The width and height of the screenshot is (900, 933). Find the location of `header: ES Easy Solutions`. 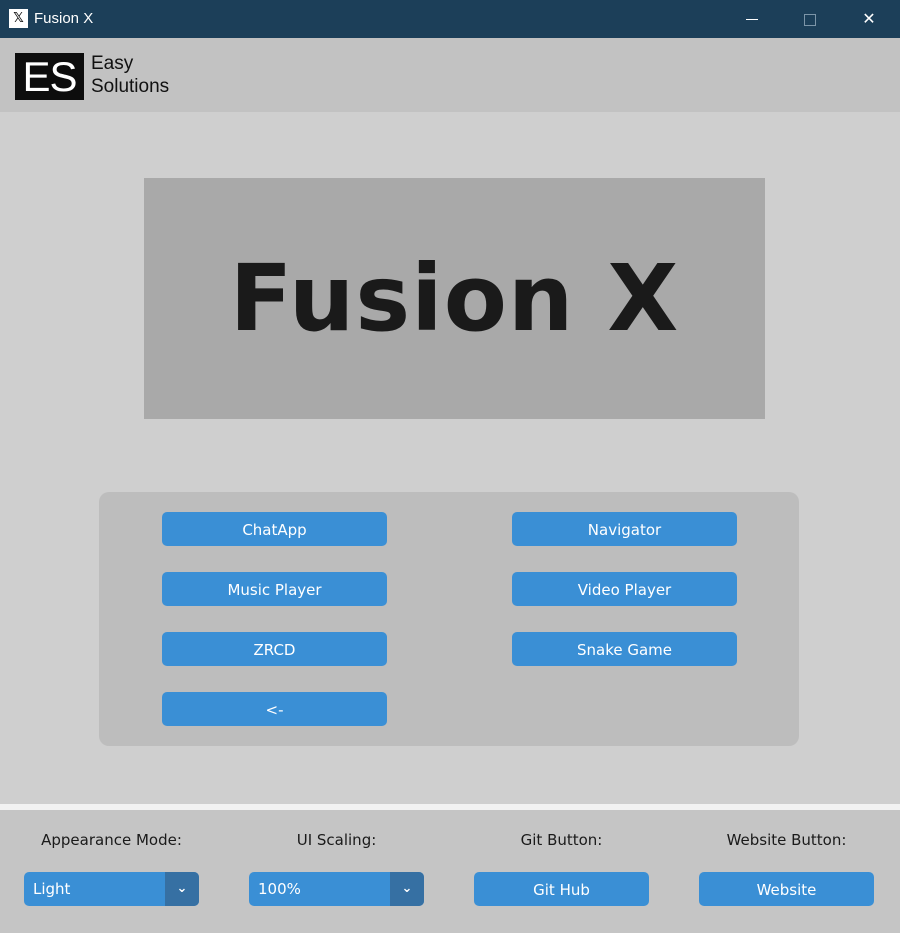

header: ES Easy Solutions is located at coordinates (450, 75).